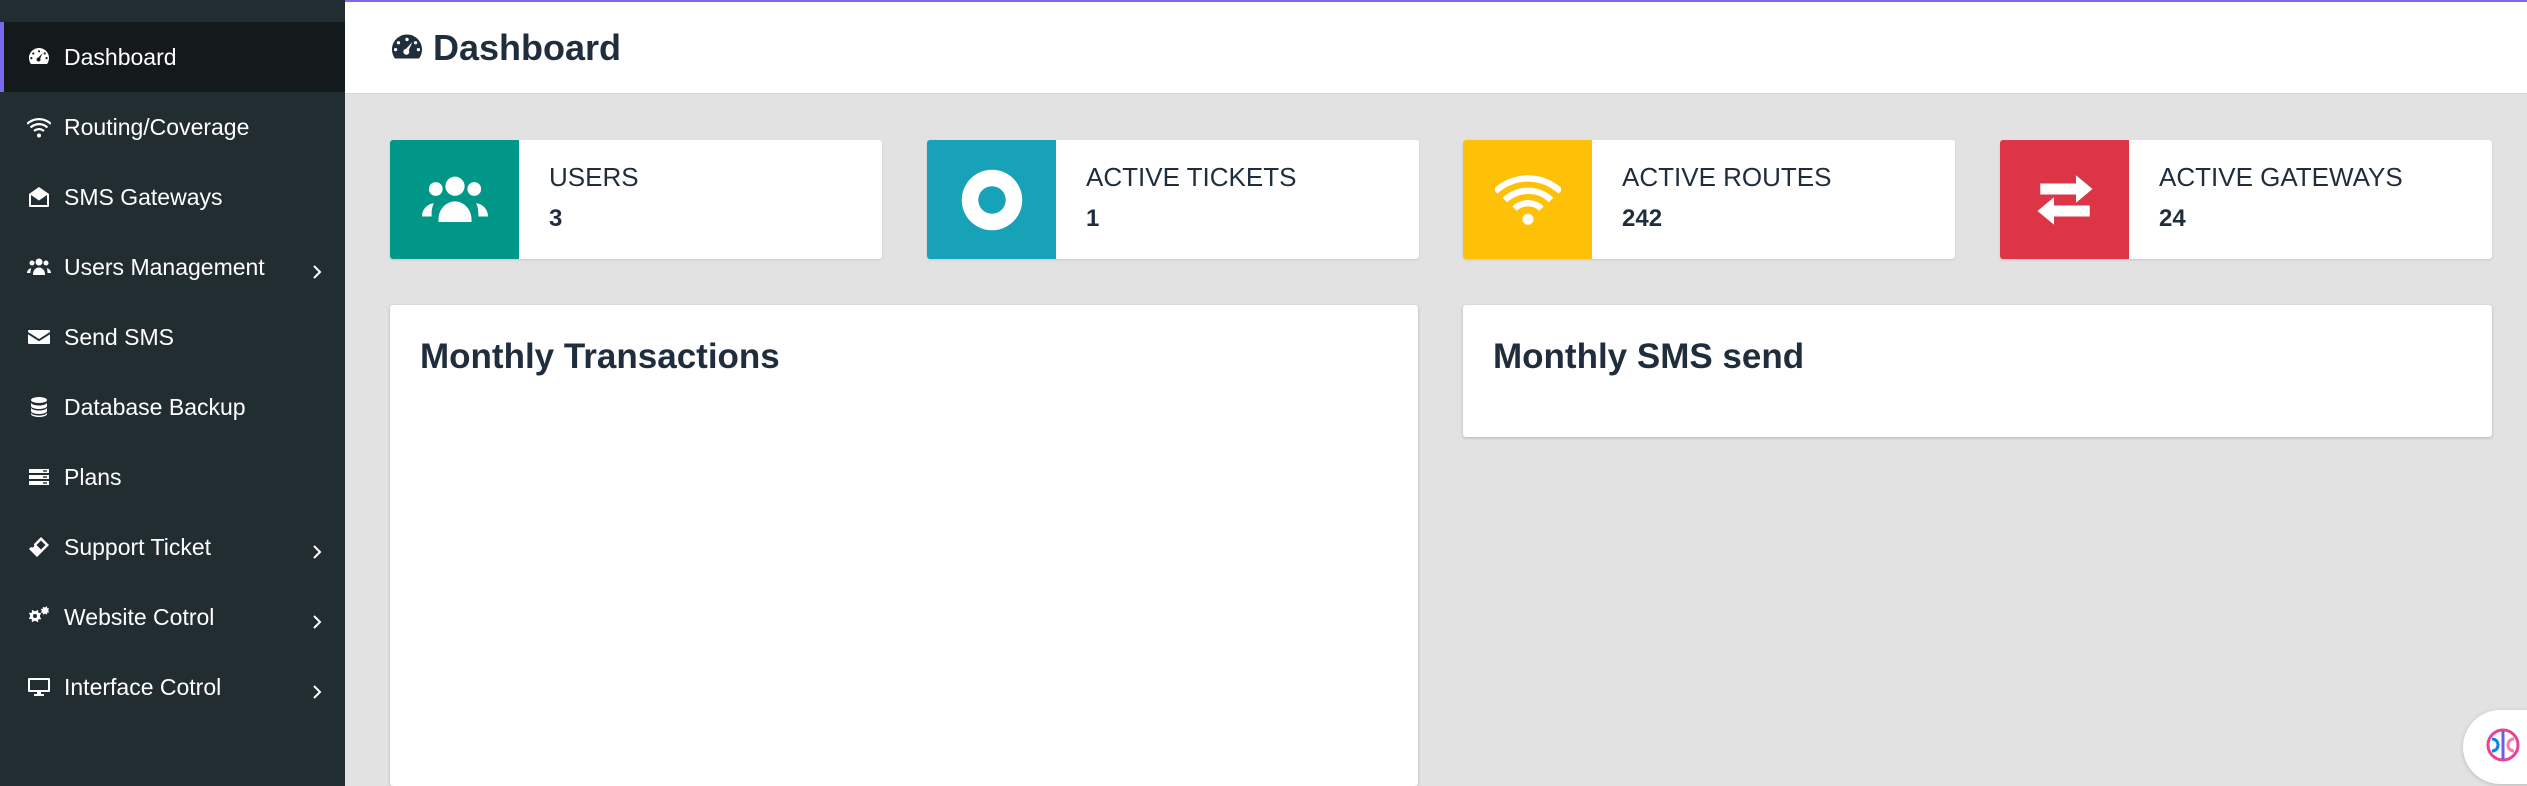 The image size is (2527, 786). I want to click on info-box-value: 1, so click(1093, 218).